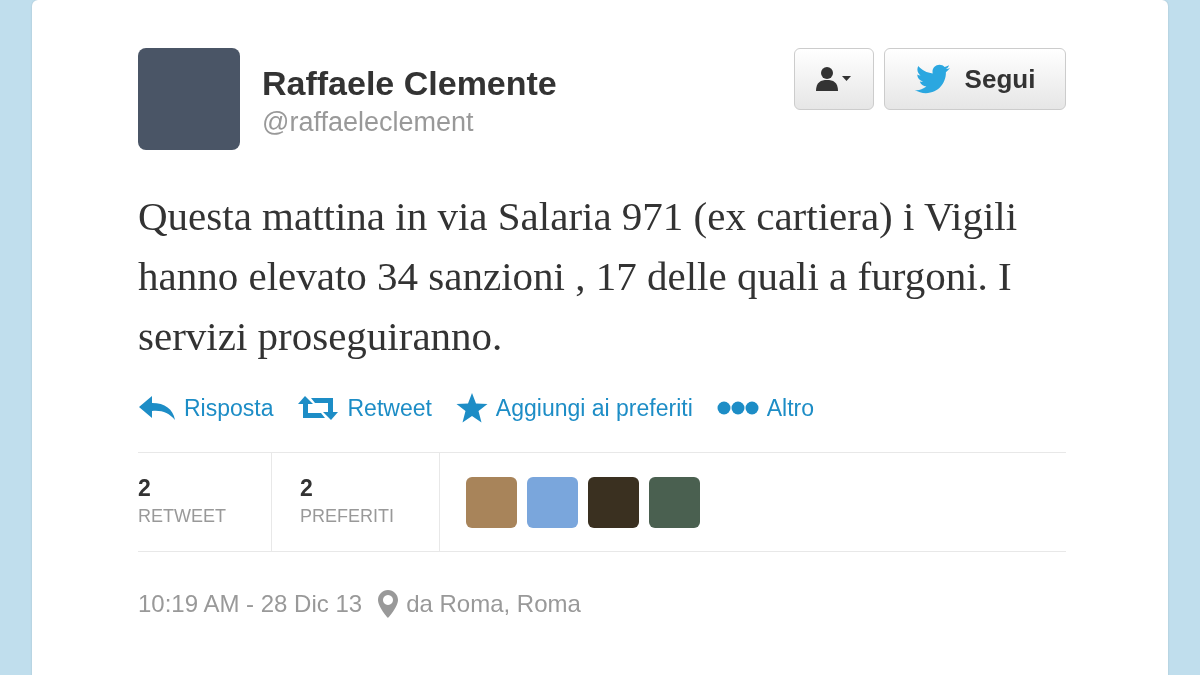  What do you see at coordinates (388, 604) in the screenshot?
I see `location-pin-icon` at bounding box center [388, 604].